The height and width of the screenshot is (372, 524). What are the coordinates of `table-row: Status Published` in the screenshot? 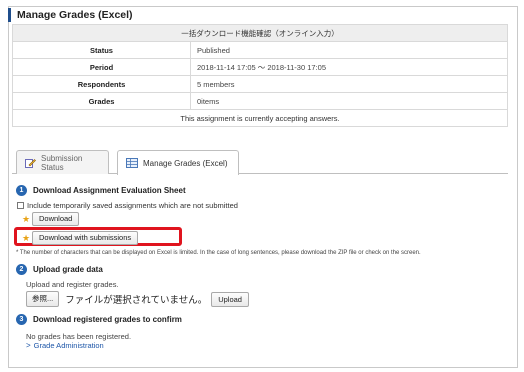 It's located at (260, 50).